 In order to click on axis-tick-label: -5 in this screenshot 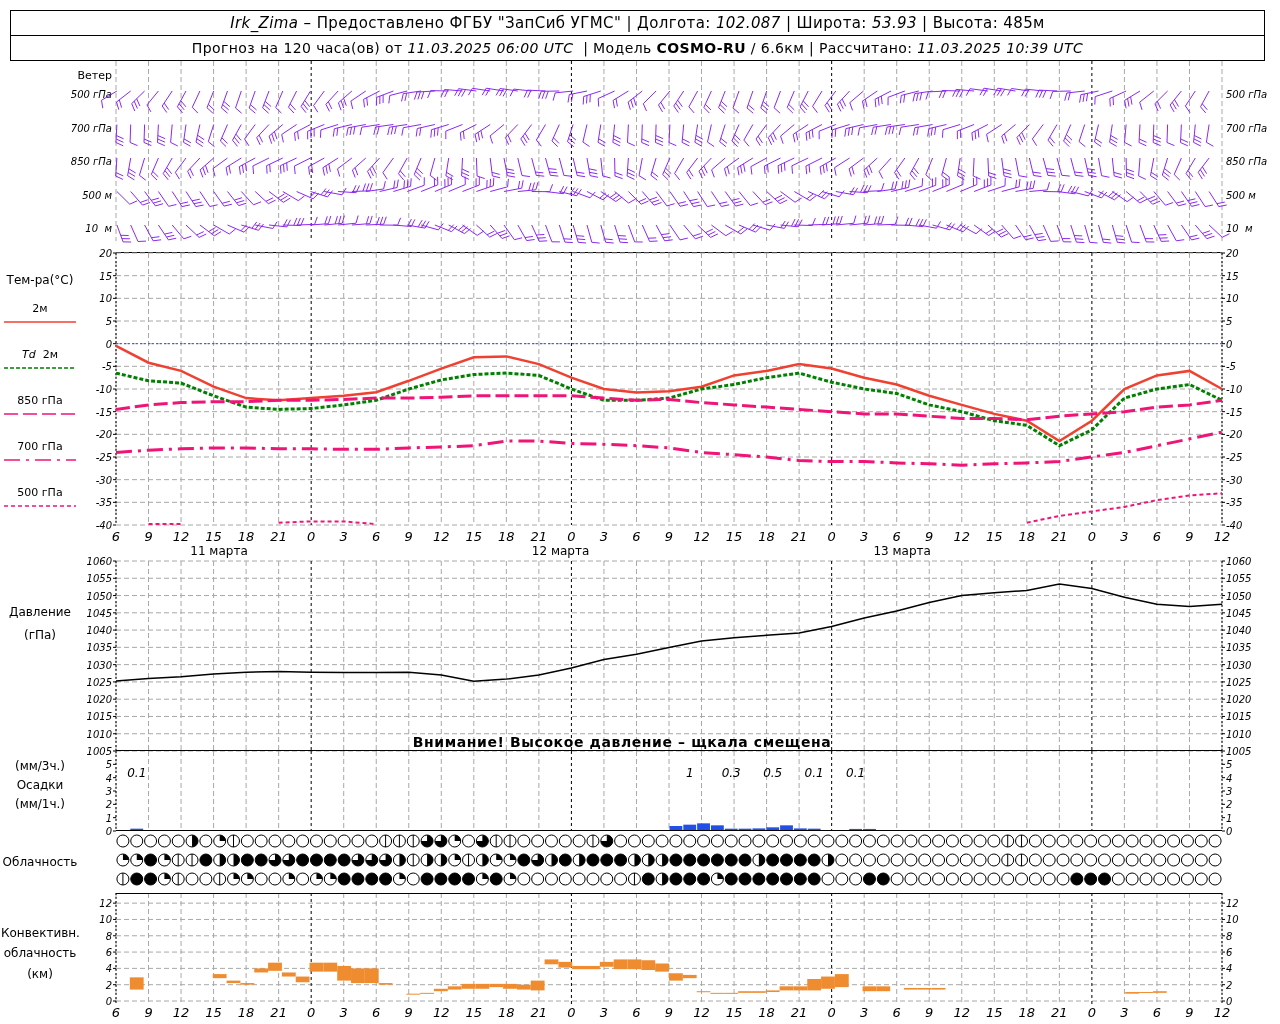, I will do `click(1231, 367)`.